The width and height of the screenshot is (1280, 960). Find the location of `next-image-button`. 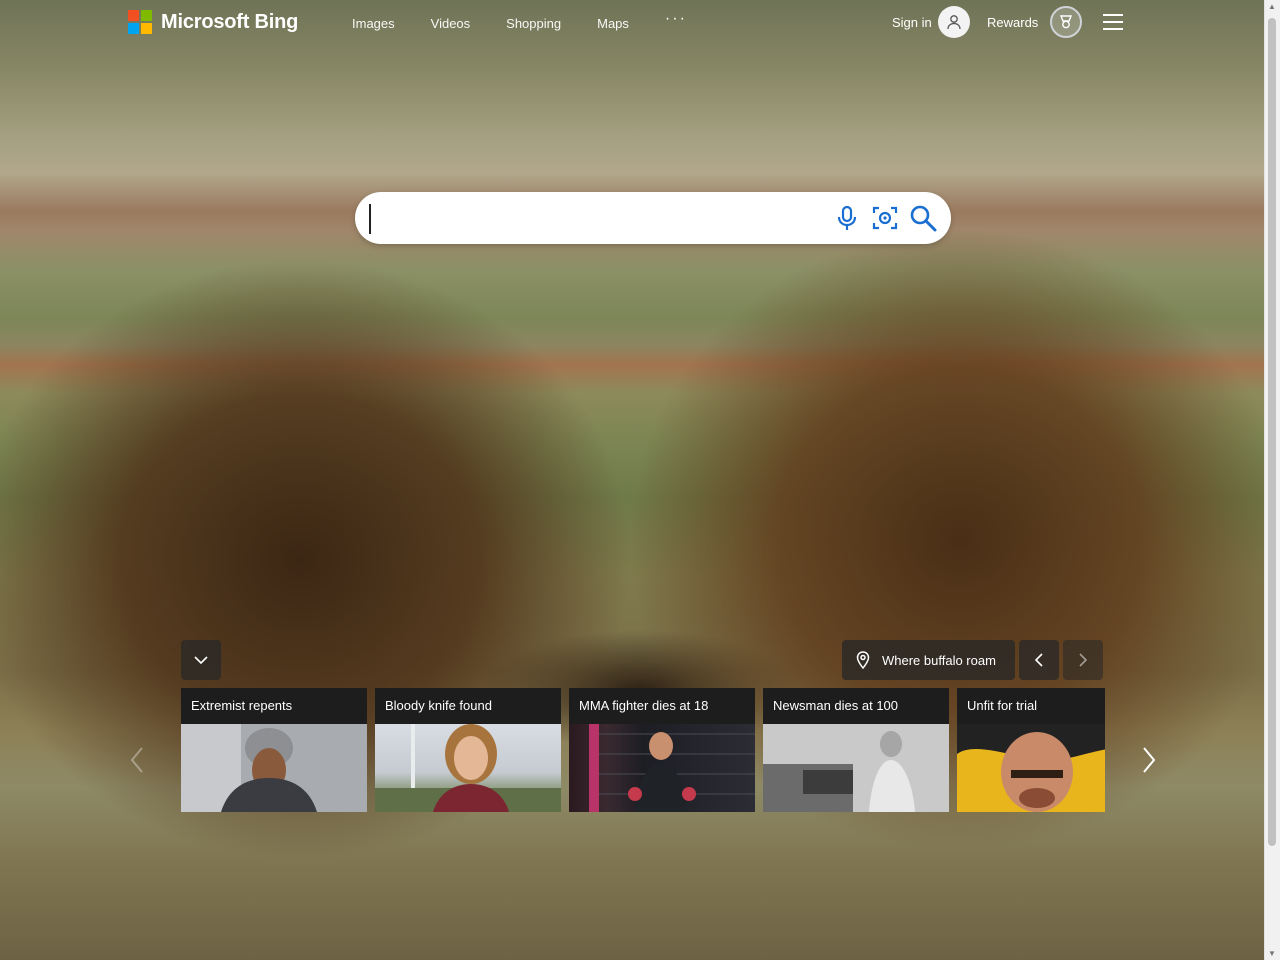

next-image-button is located at coordinates (1083, 660).